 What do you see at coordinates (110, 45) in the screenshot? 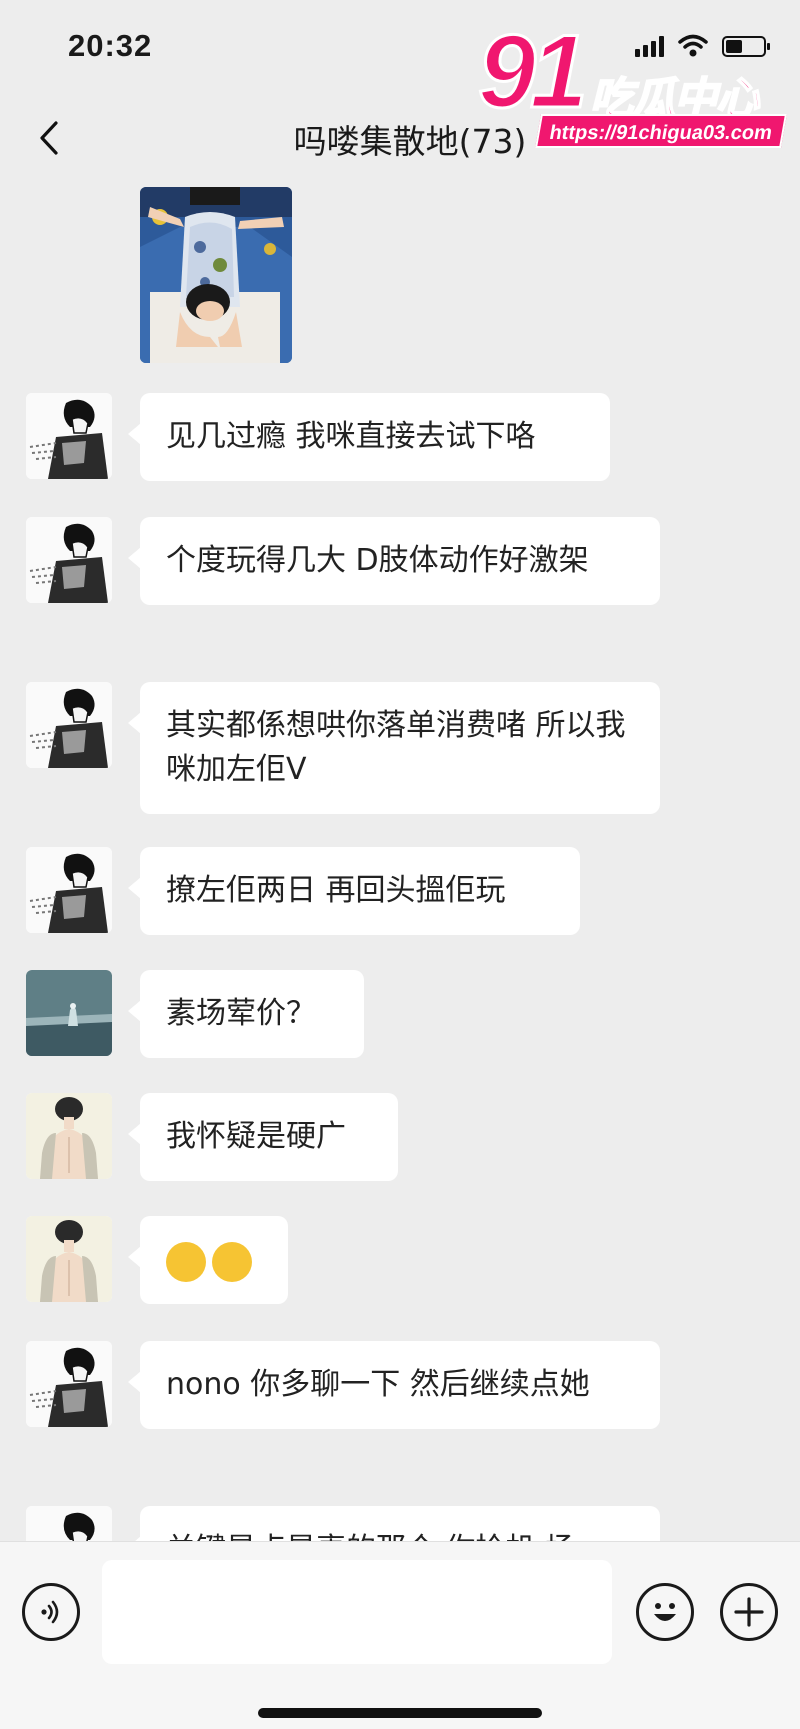
I see `status-time: 20:32` at bounding box center [110, 45].